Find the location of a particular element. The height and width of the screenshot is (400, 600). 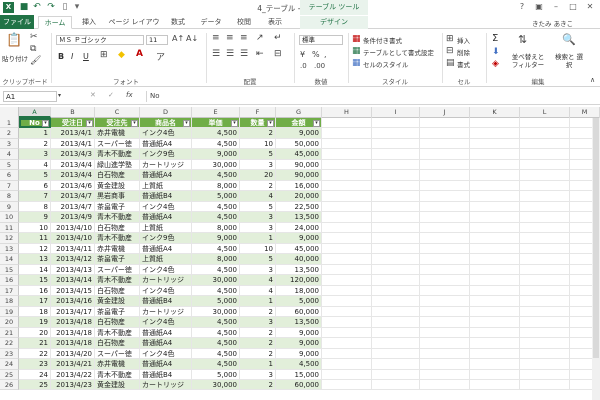

table-cell: 白石物産 is located at coordinates (117, 322).